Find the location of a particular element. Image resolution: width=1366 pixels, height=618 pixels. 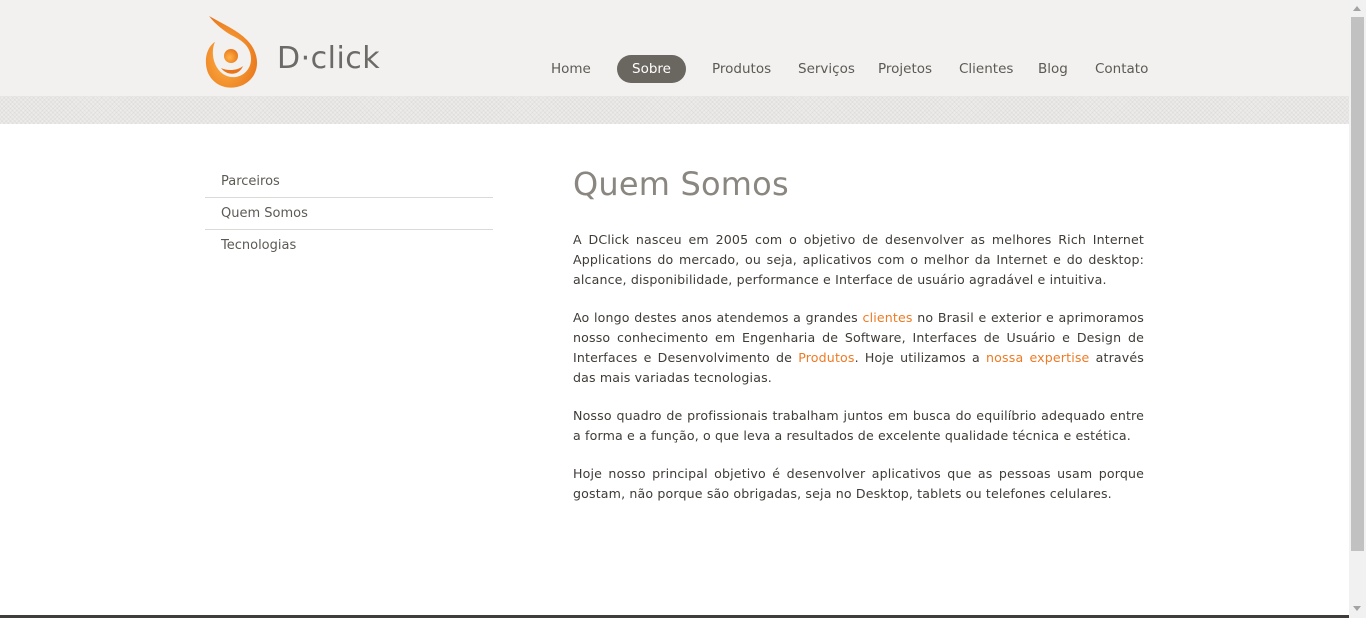

link-nossa-expertise: nossa expertise is located at coordinates (1037, 357).